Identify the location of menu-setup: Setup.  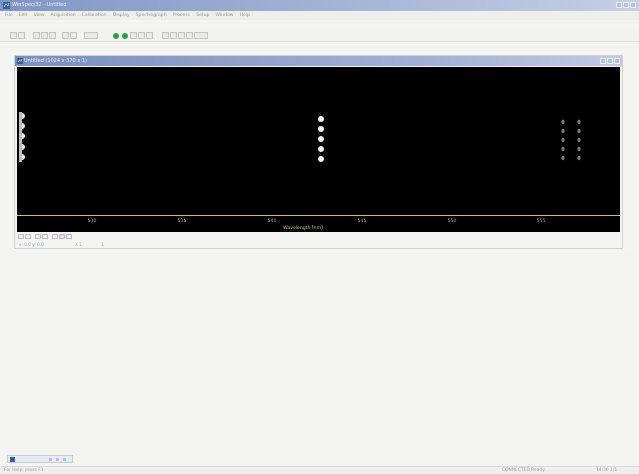
(202, 15).